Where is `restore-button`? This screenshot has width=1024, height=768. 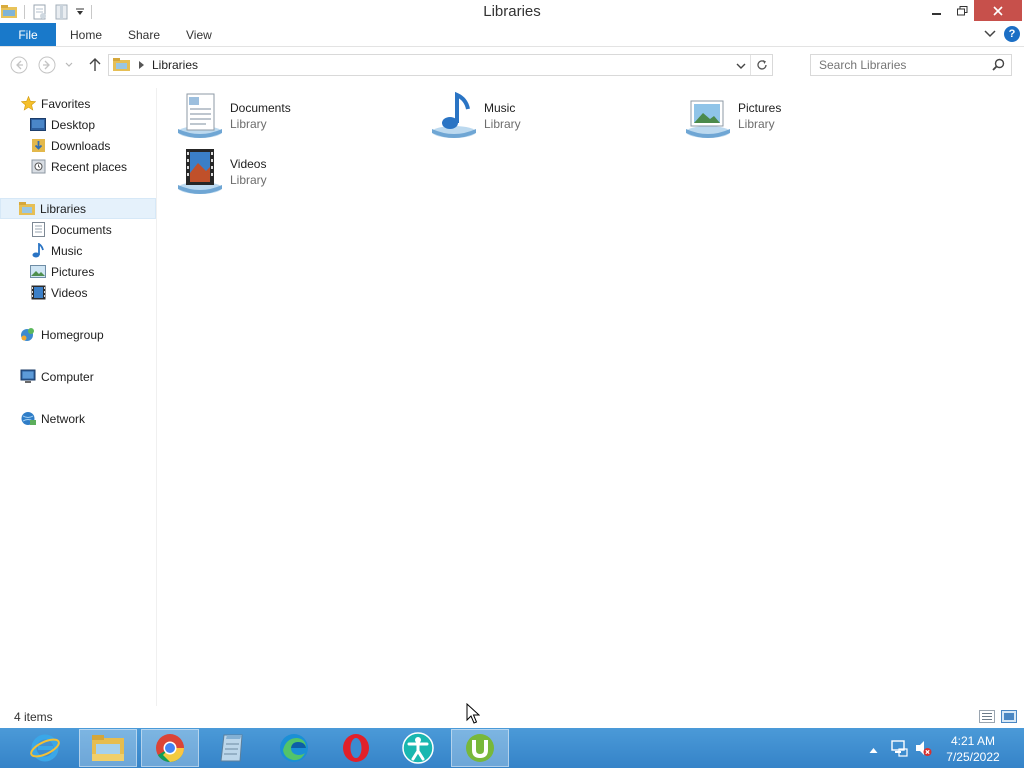
restore-button is located at coordinates (962, 10).